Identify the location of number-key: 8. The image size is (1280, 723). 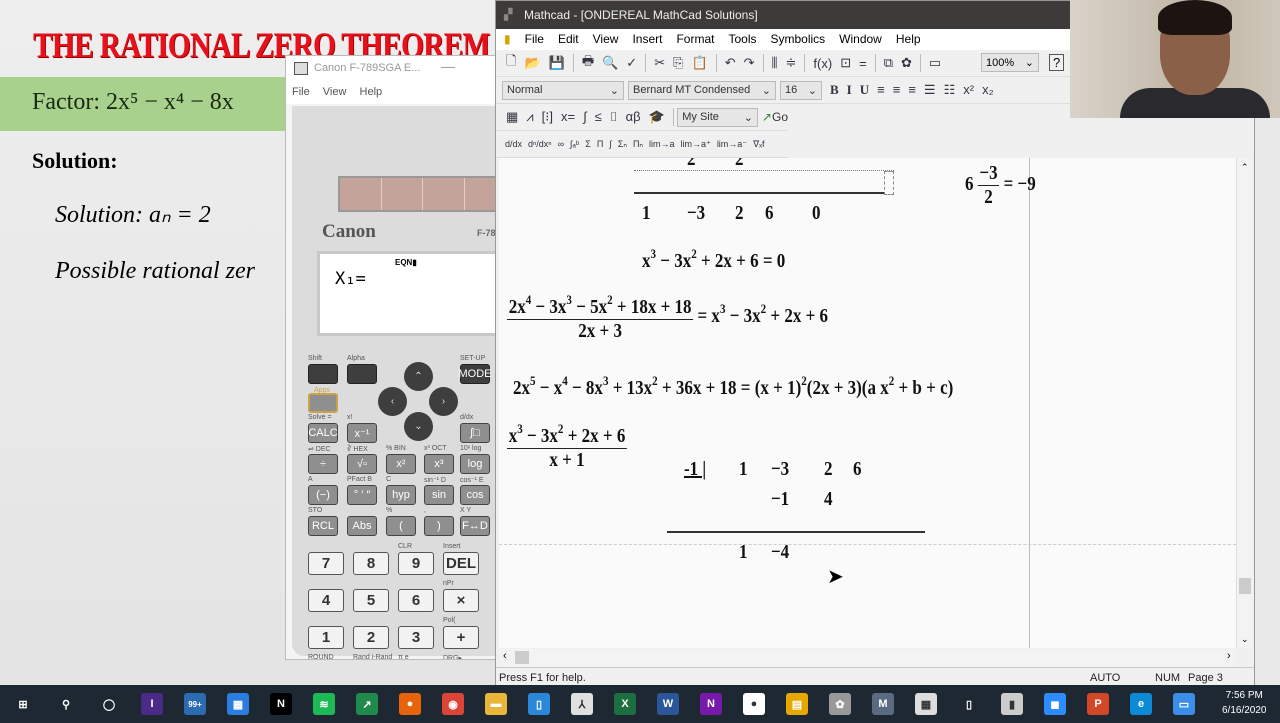
(371, 563).